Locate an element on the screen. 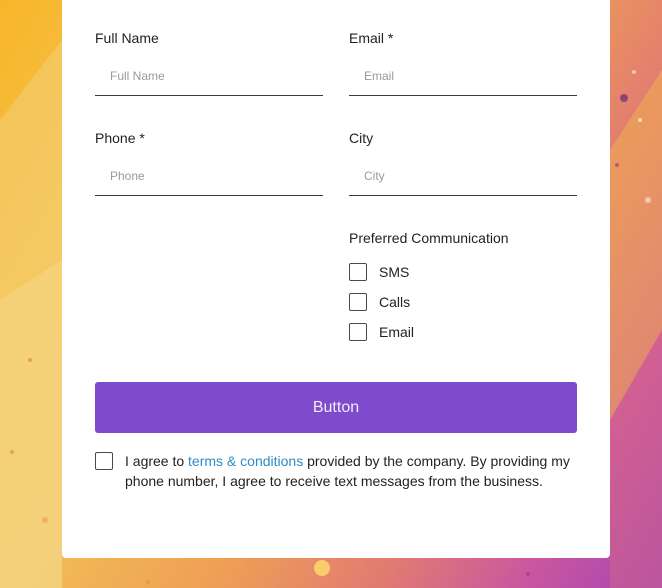 Image resolution: width=662 pixels, height=588 pixels. city-label: City is located at coordinates (361, 138).